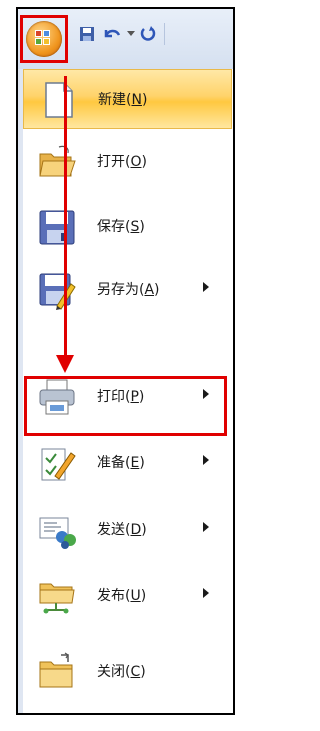  Describe the element at coordinates (122, 596) in the screenshot. I see `menu-item-label: 发布(U)` at that location.